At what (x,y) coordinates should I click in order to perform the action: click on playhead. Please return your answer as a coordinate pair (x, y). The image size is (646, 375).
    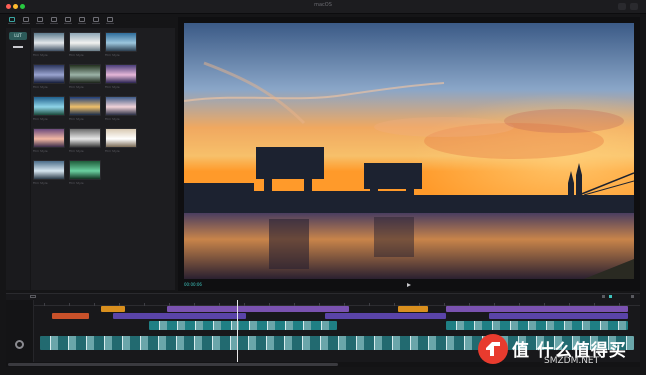
    Looking at the image, I should click on (237, 331).